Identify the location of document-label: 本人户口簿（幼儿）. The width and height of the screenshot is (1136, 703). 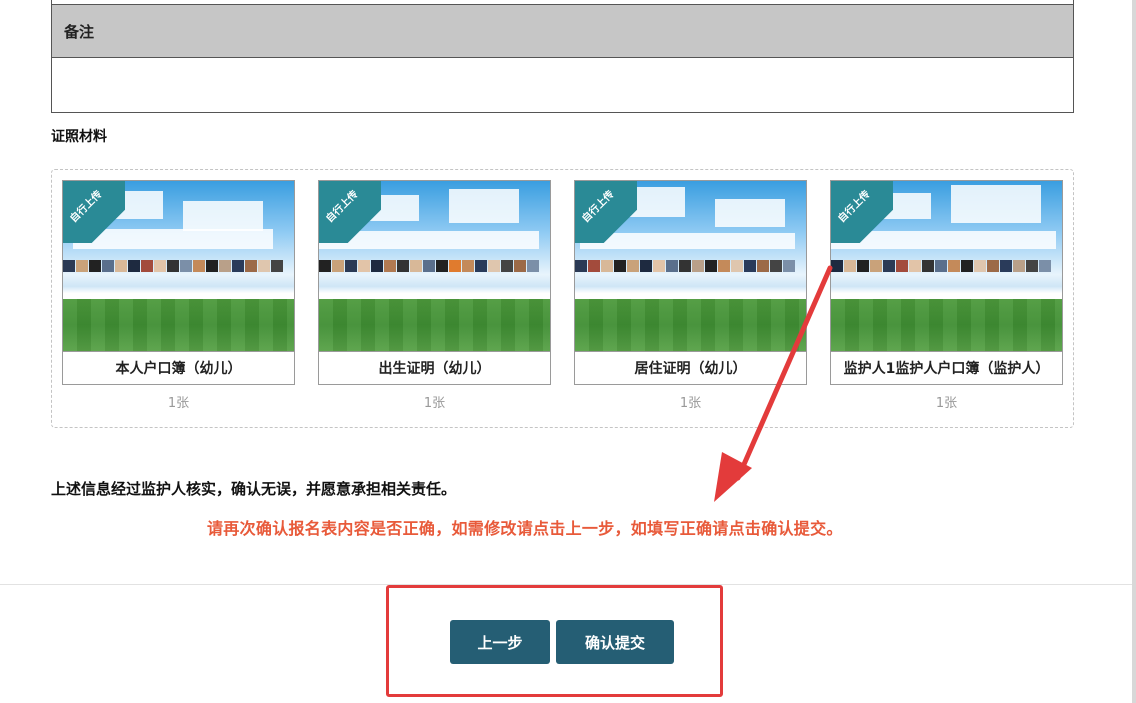
(178, 367).